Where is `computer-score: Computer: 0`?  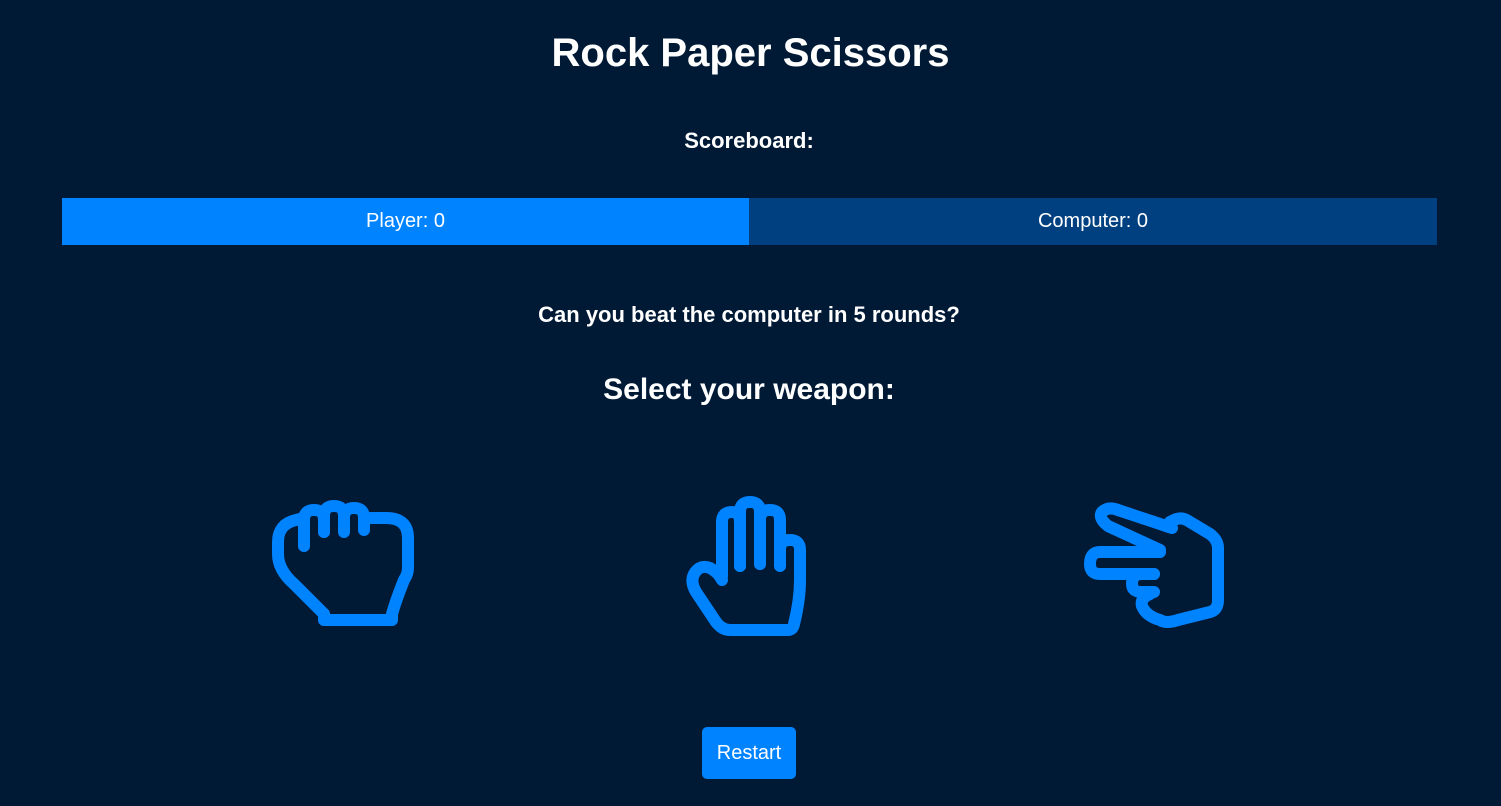
computer-score: Computer: 0 is located at coordinates (1093, 221).